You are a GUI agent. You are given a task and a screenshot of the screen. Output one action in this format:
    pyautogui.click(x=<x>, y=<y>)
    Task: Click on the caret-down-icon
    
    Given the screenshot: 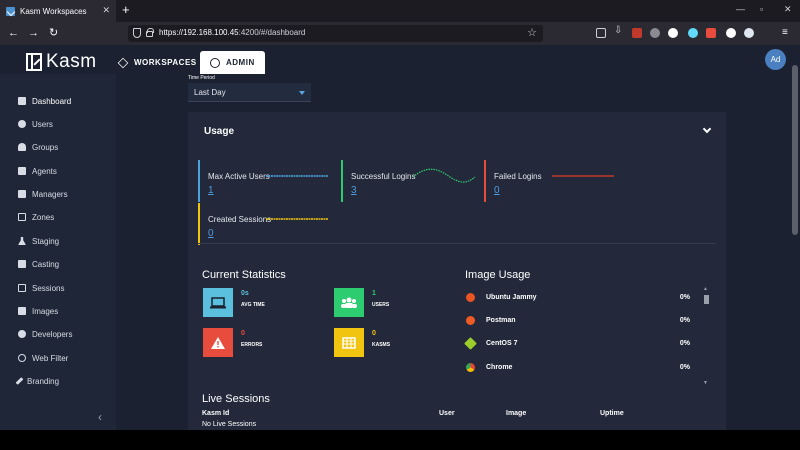 What is the action you would take?
    pyautogui.click(x=302, y=93)
    